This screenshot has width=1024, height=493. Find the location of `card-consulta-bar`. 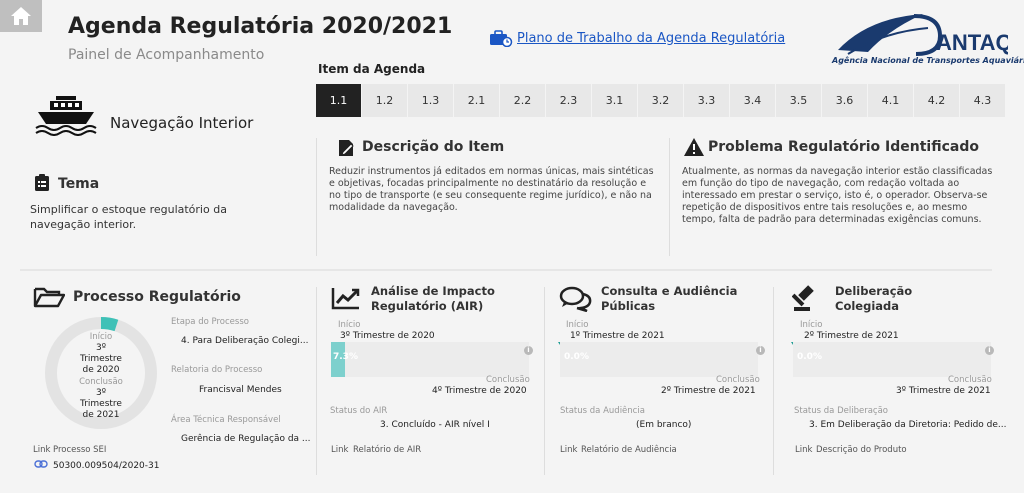

card-consulta-bar is located at coordinates (659, 359).